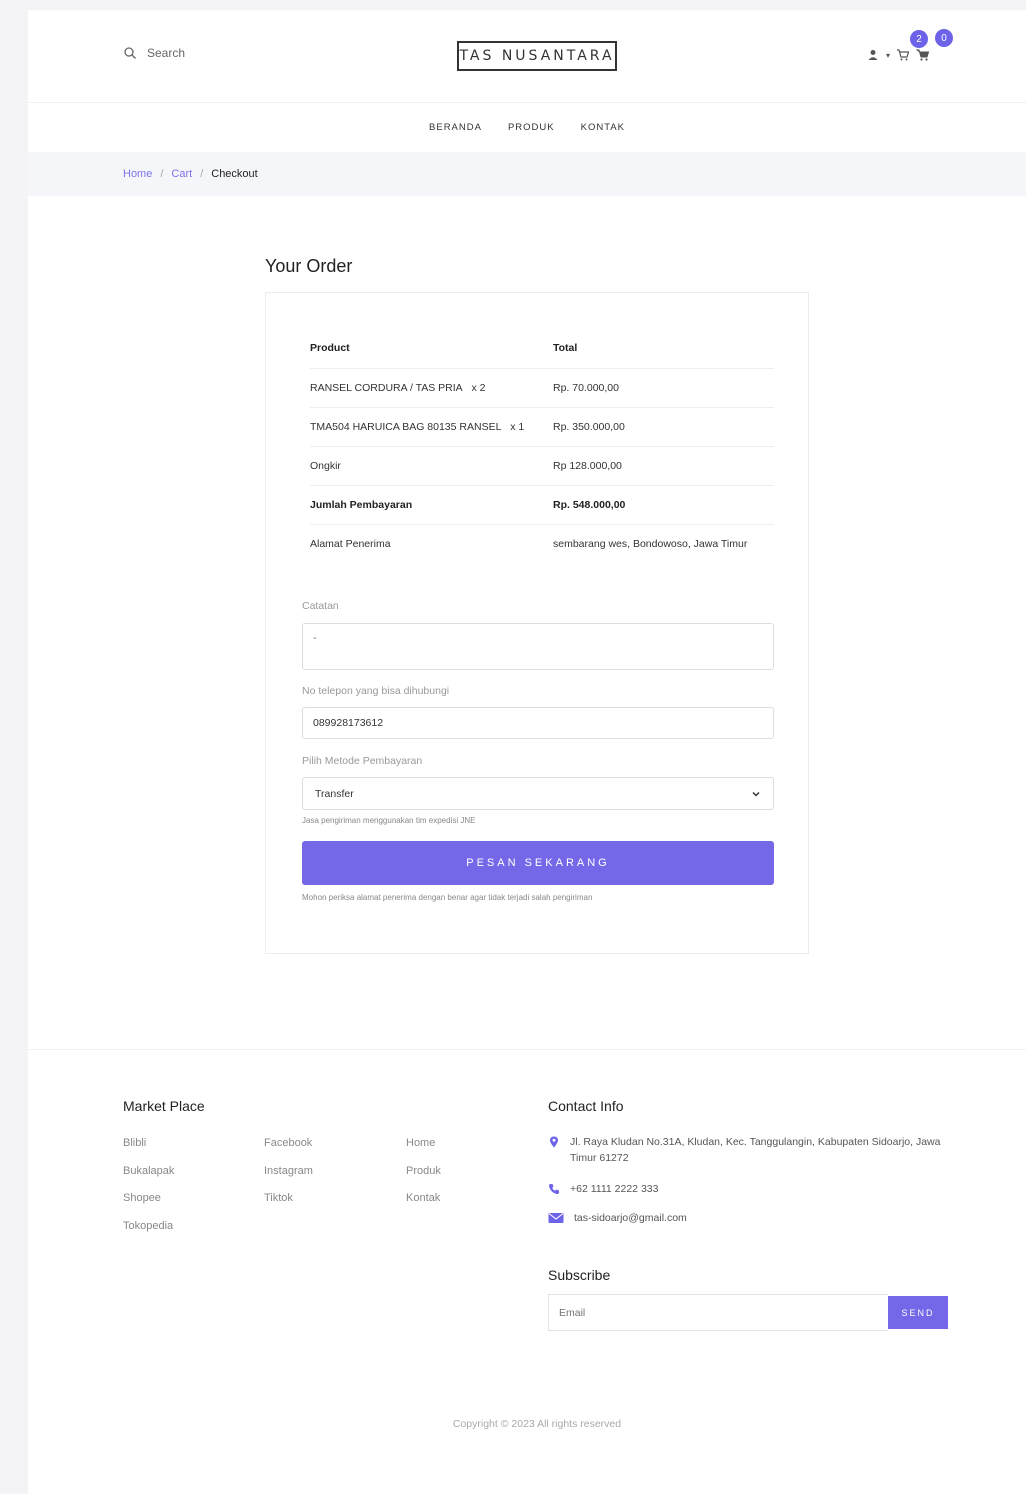 The width and height of the screenshot is (1026, 1494). Describe the element at coordinates (386, 387) in the screenshot. I see `order-item-name: RANSEL CORDURA / TAS PRIA` at that location.